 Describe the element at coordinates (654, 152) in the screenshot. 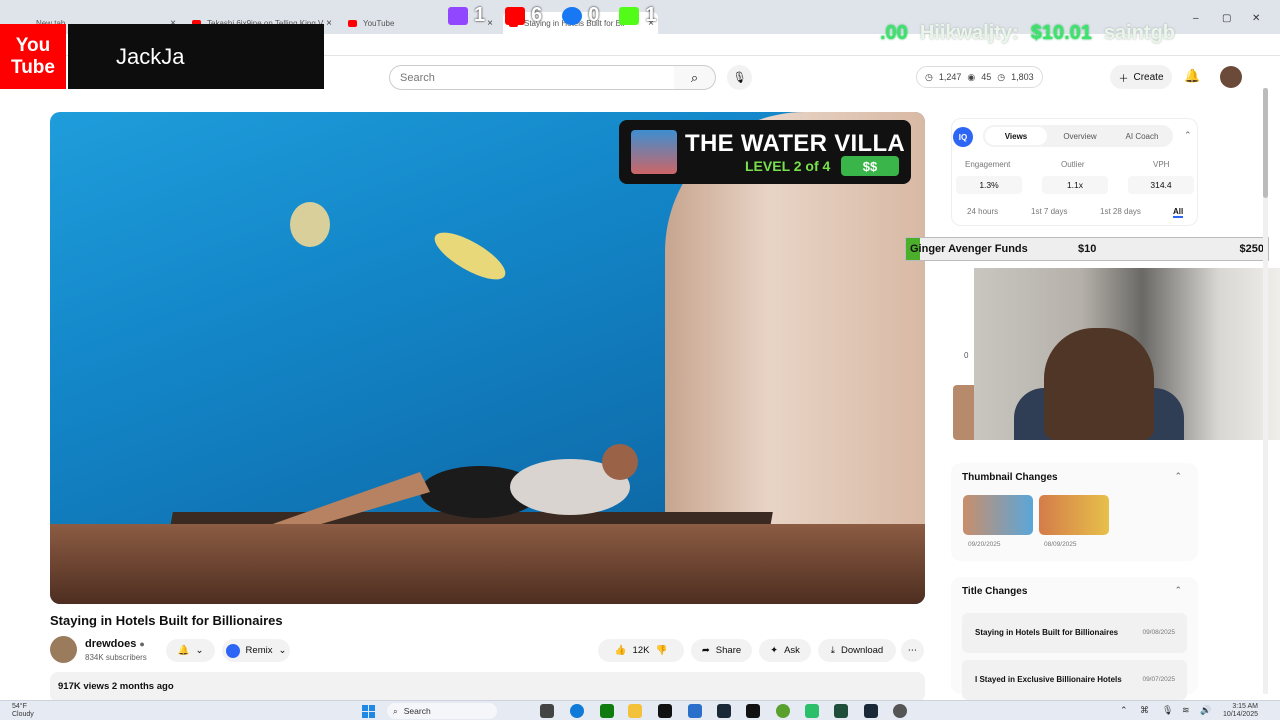

I see `villa-icon` at that location.